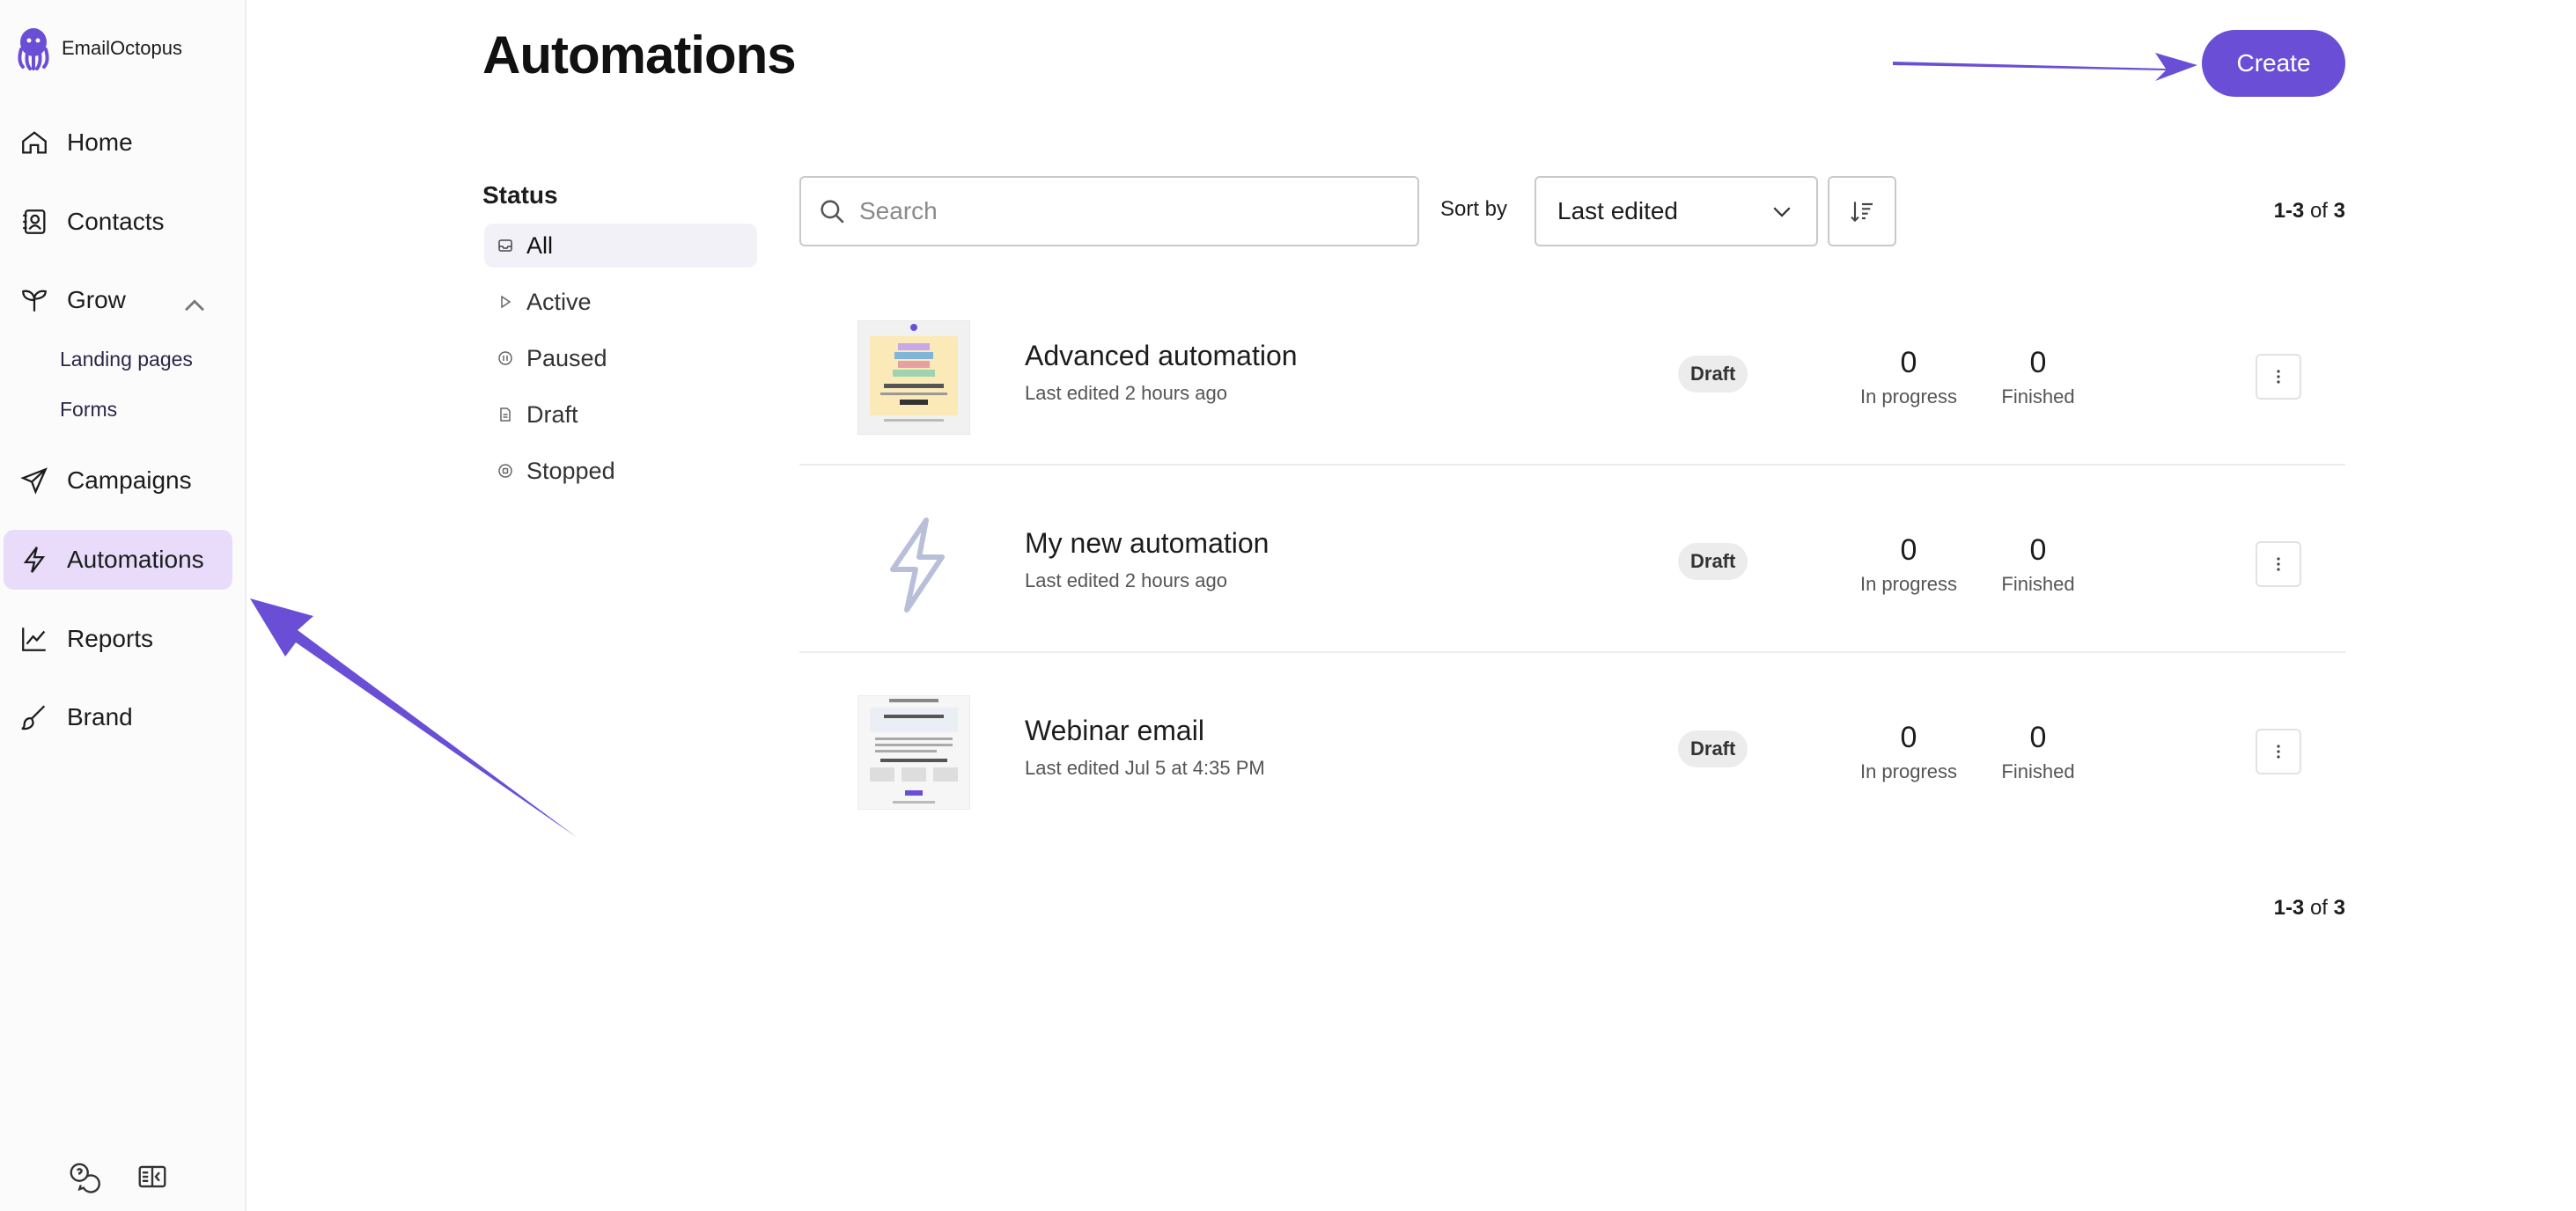 The height and width of the screenshot is (1211, 2576). I want to click on paper-plane-icon, so click(34, 481).